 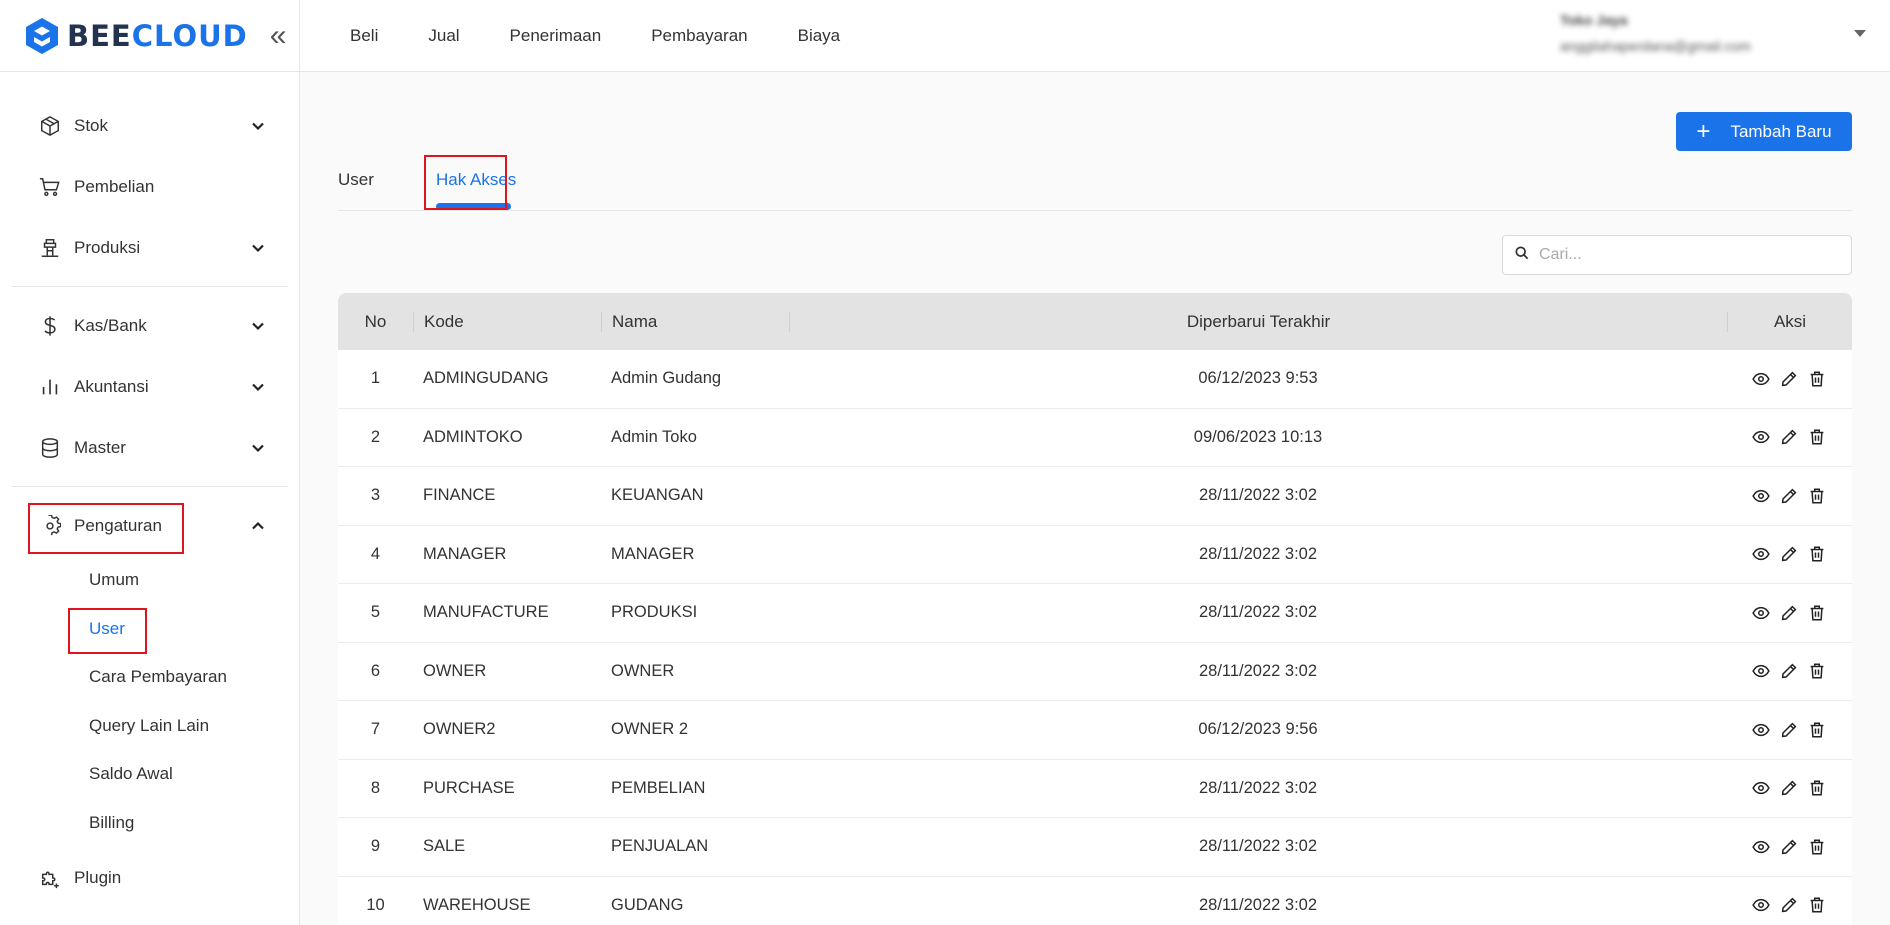 I want to click on user-name: Toko Jaya, so click(x=1594, y=20).